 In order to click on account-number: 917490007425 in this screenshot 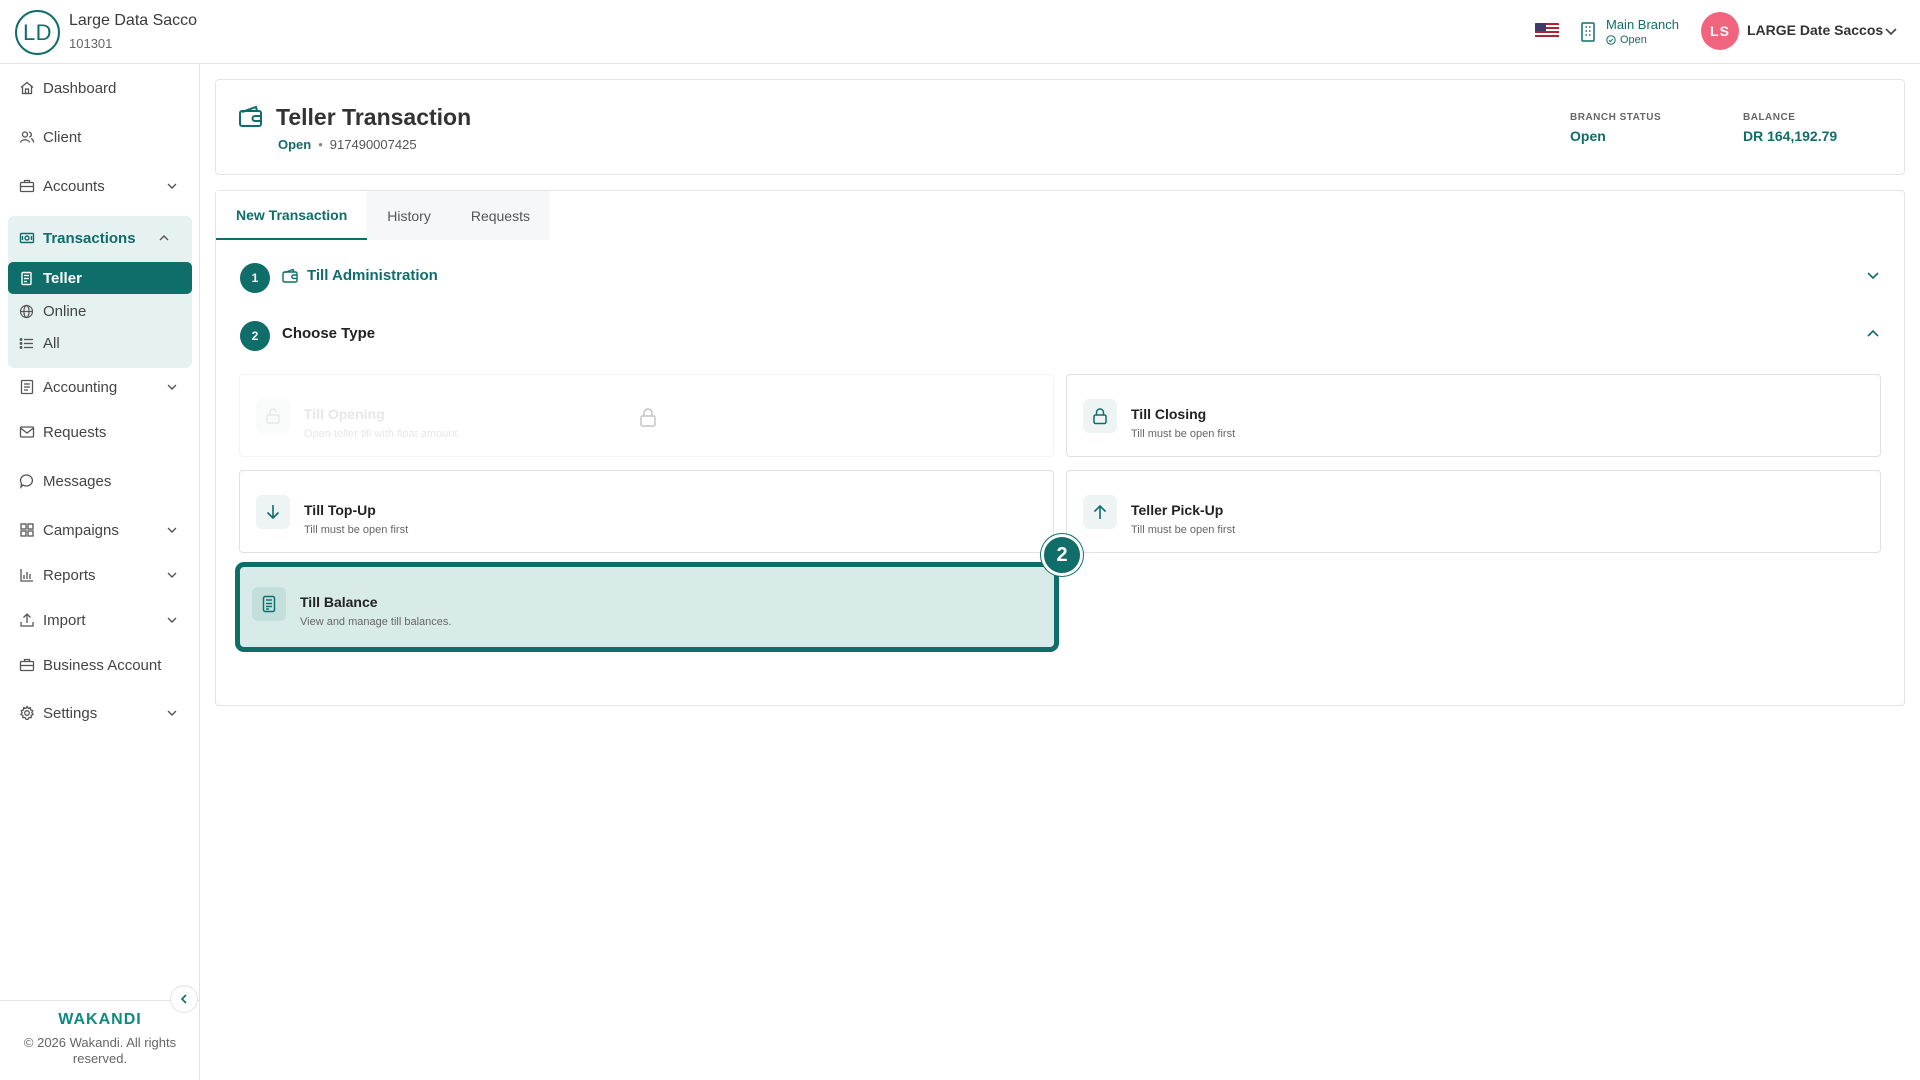, I will do `click(373, 144)`.